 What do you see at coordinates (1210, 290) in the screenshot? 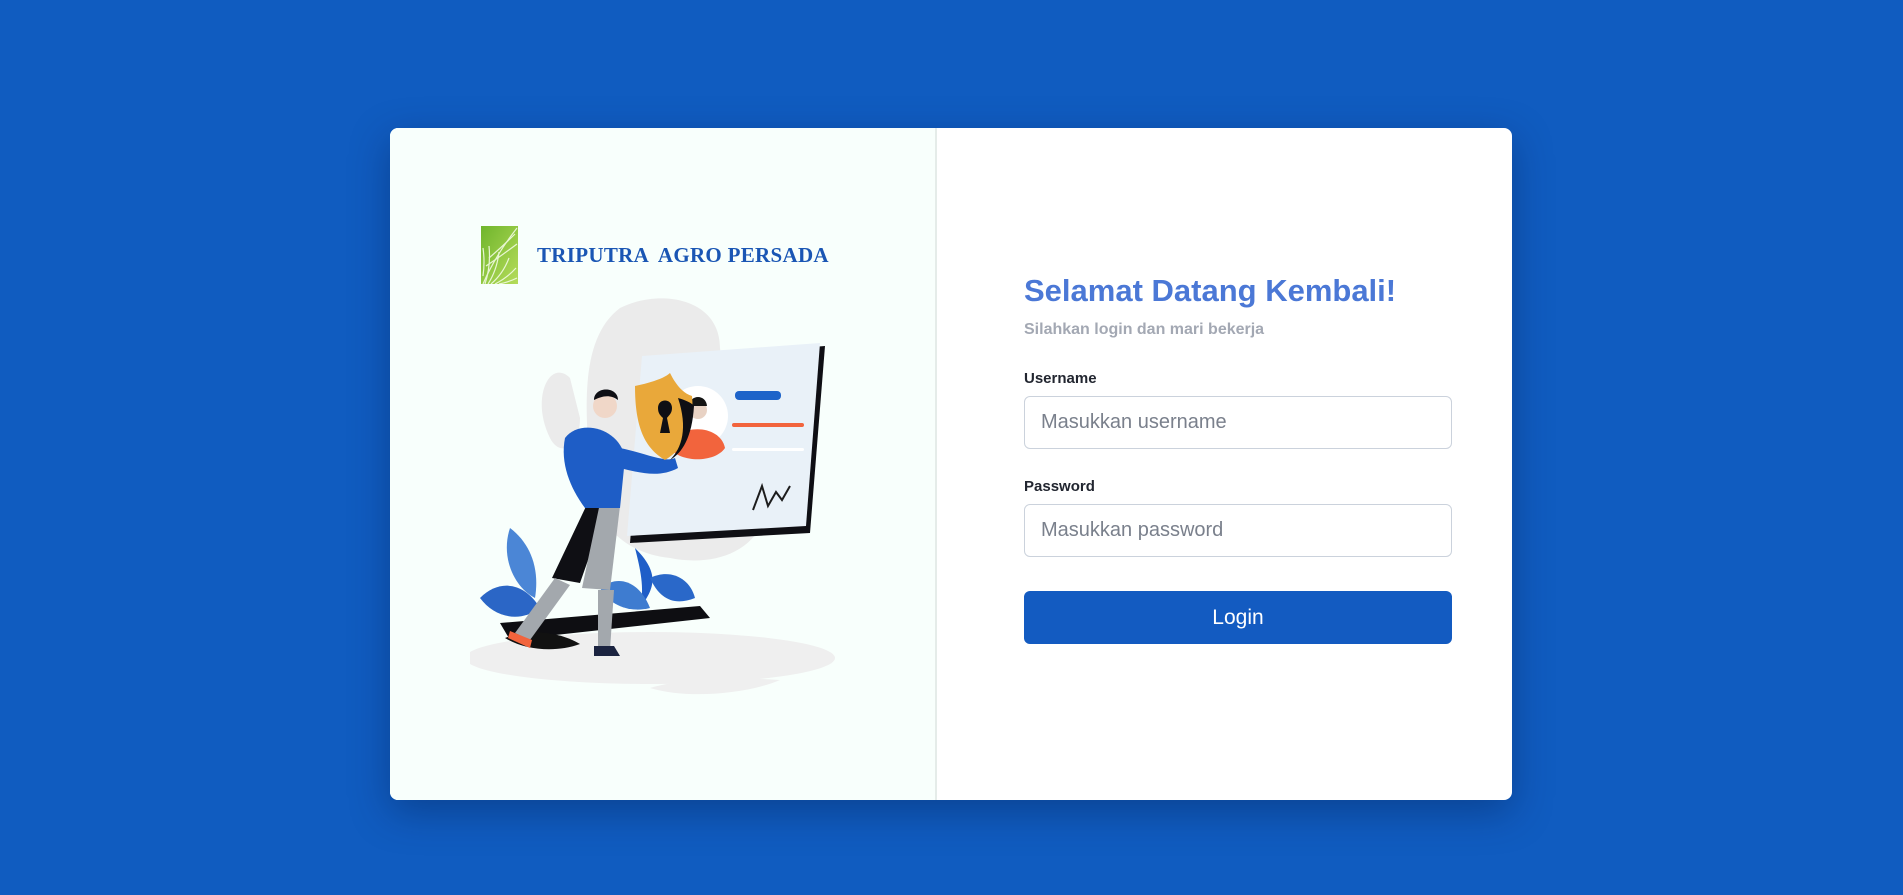
I see `welcome-title: Selamat Datang Kembali!` at bounding box center [1210, 290].